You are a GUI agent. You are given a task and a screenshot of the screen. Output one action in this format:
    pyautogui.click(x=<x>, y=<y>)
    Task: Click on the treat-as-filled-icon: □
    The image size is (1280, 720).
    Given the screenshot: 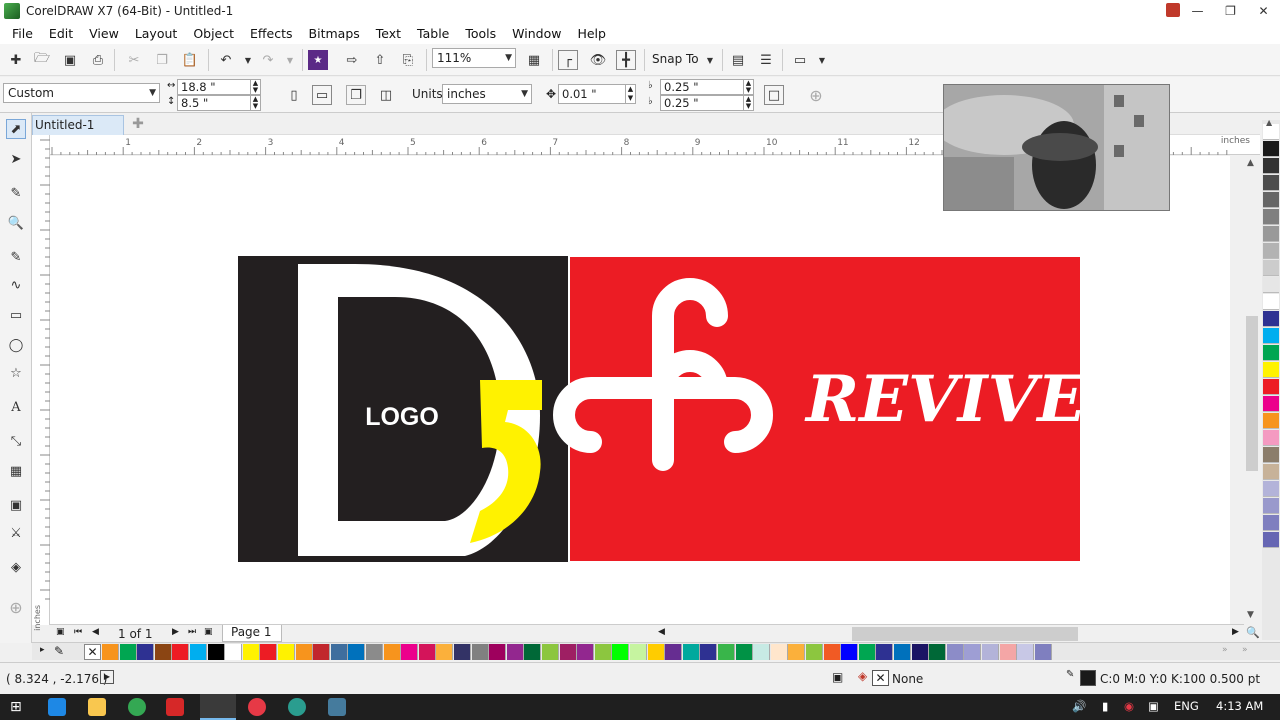 What is the action you would take?
    pyautogui.click(x=774, y=95)
    